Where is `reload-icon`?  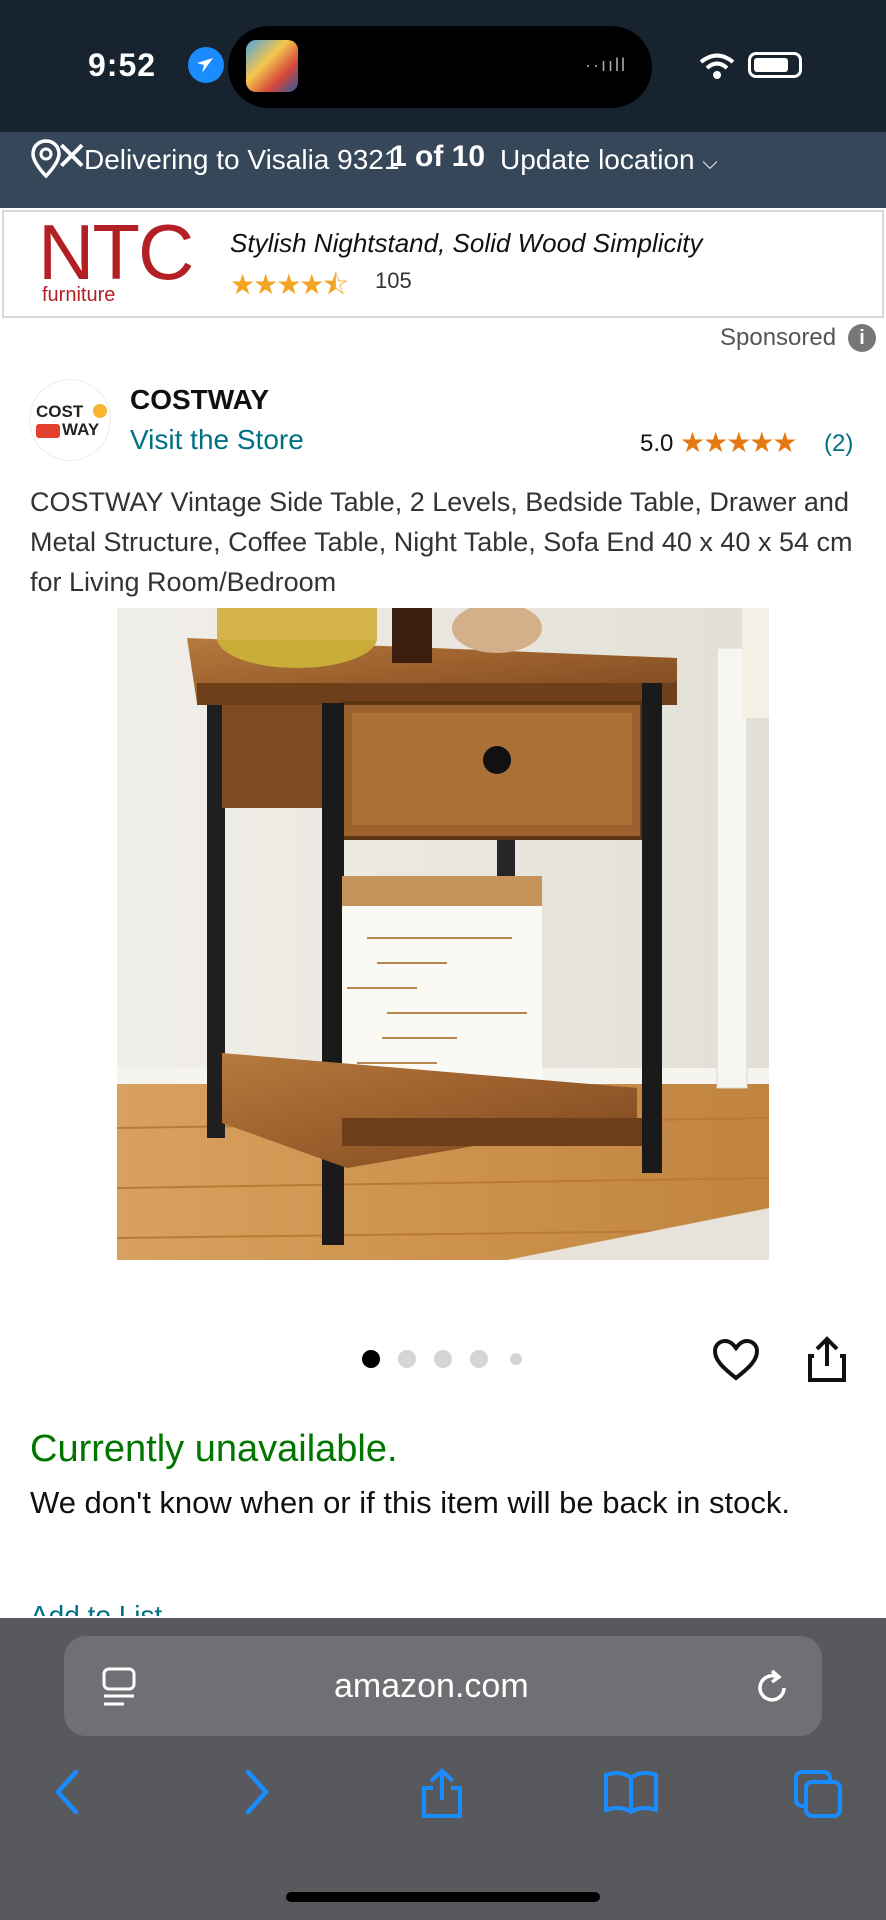
reload-icon is located at coordinates (772, 1688).